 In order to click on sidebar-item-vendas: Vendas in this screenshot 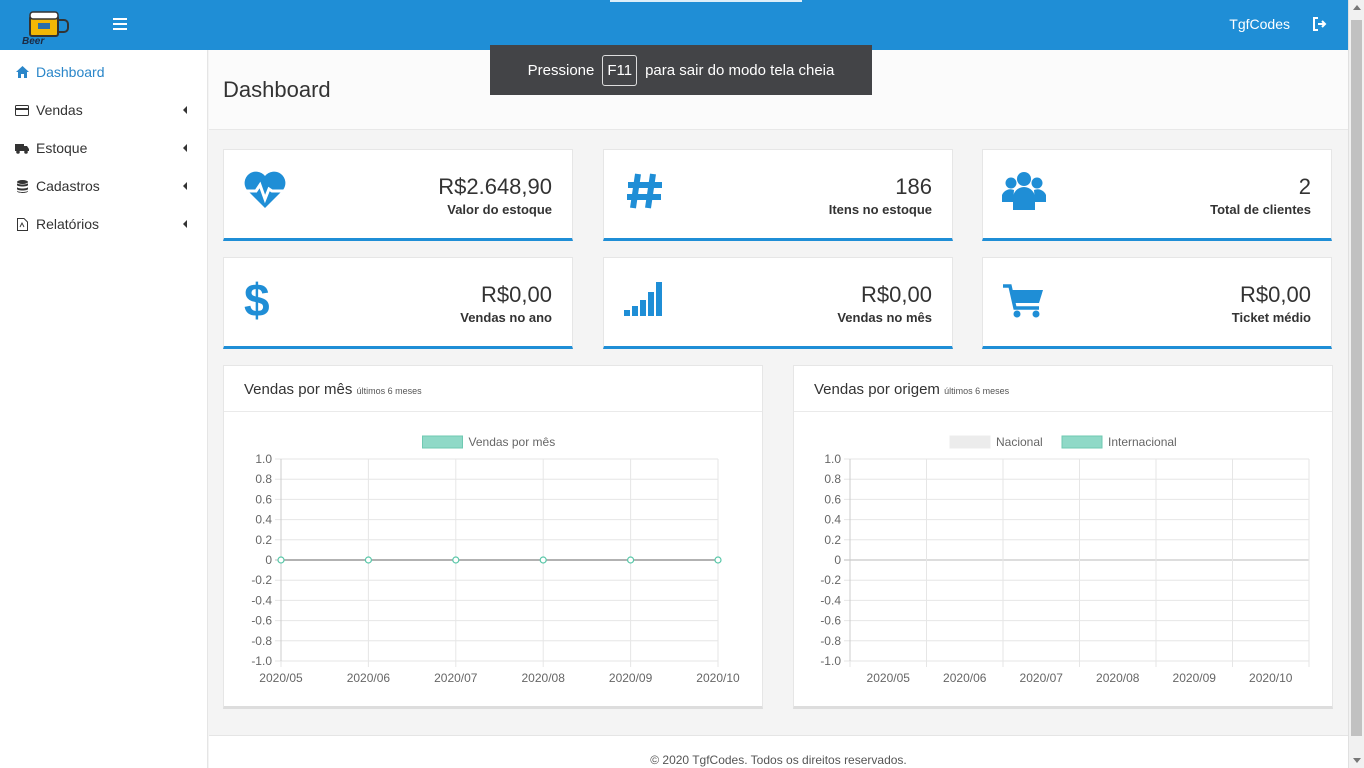, I will do `click(103, 110)`.